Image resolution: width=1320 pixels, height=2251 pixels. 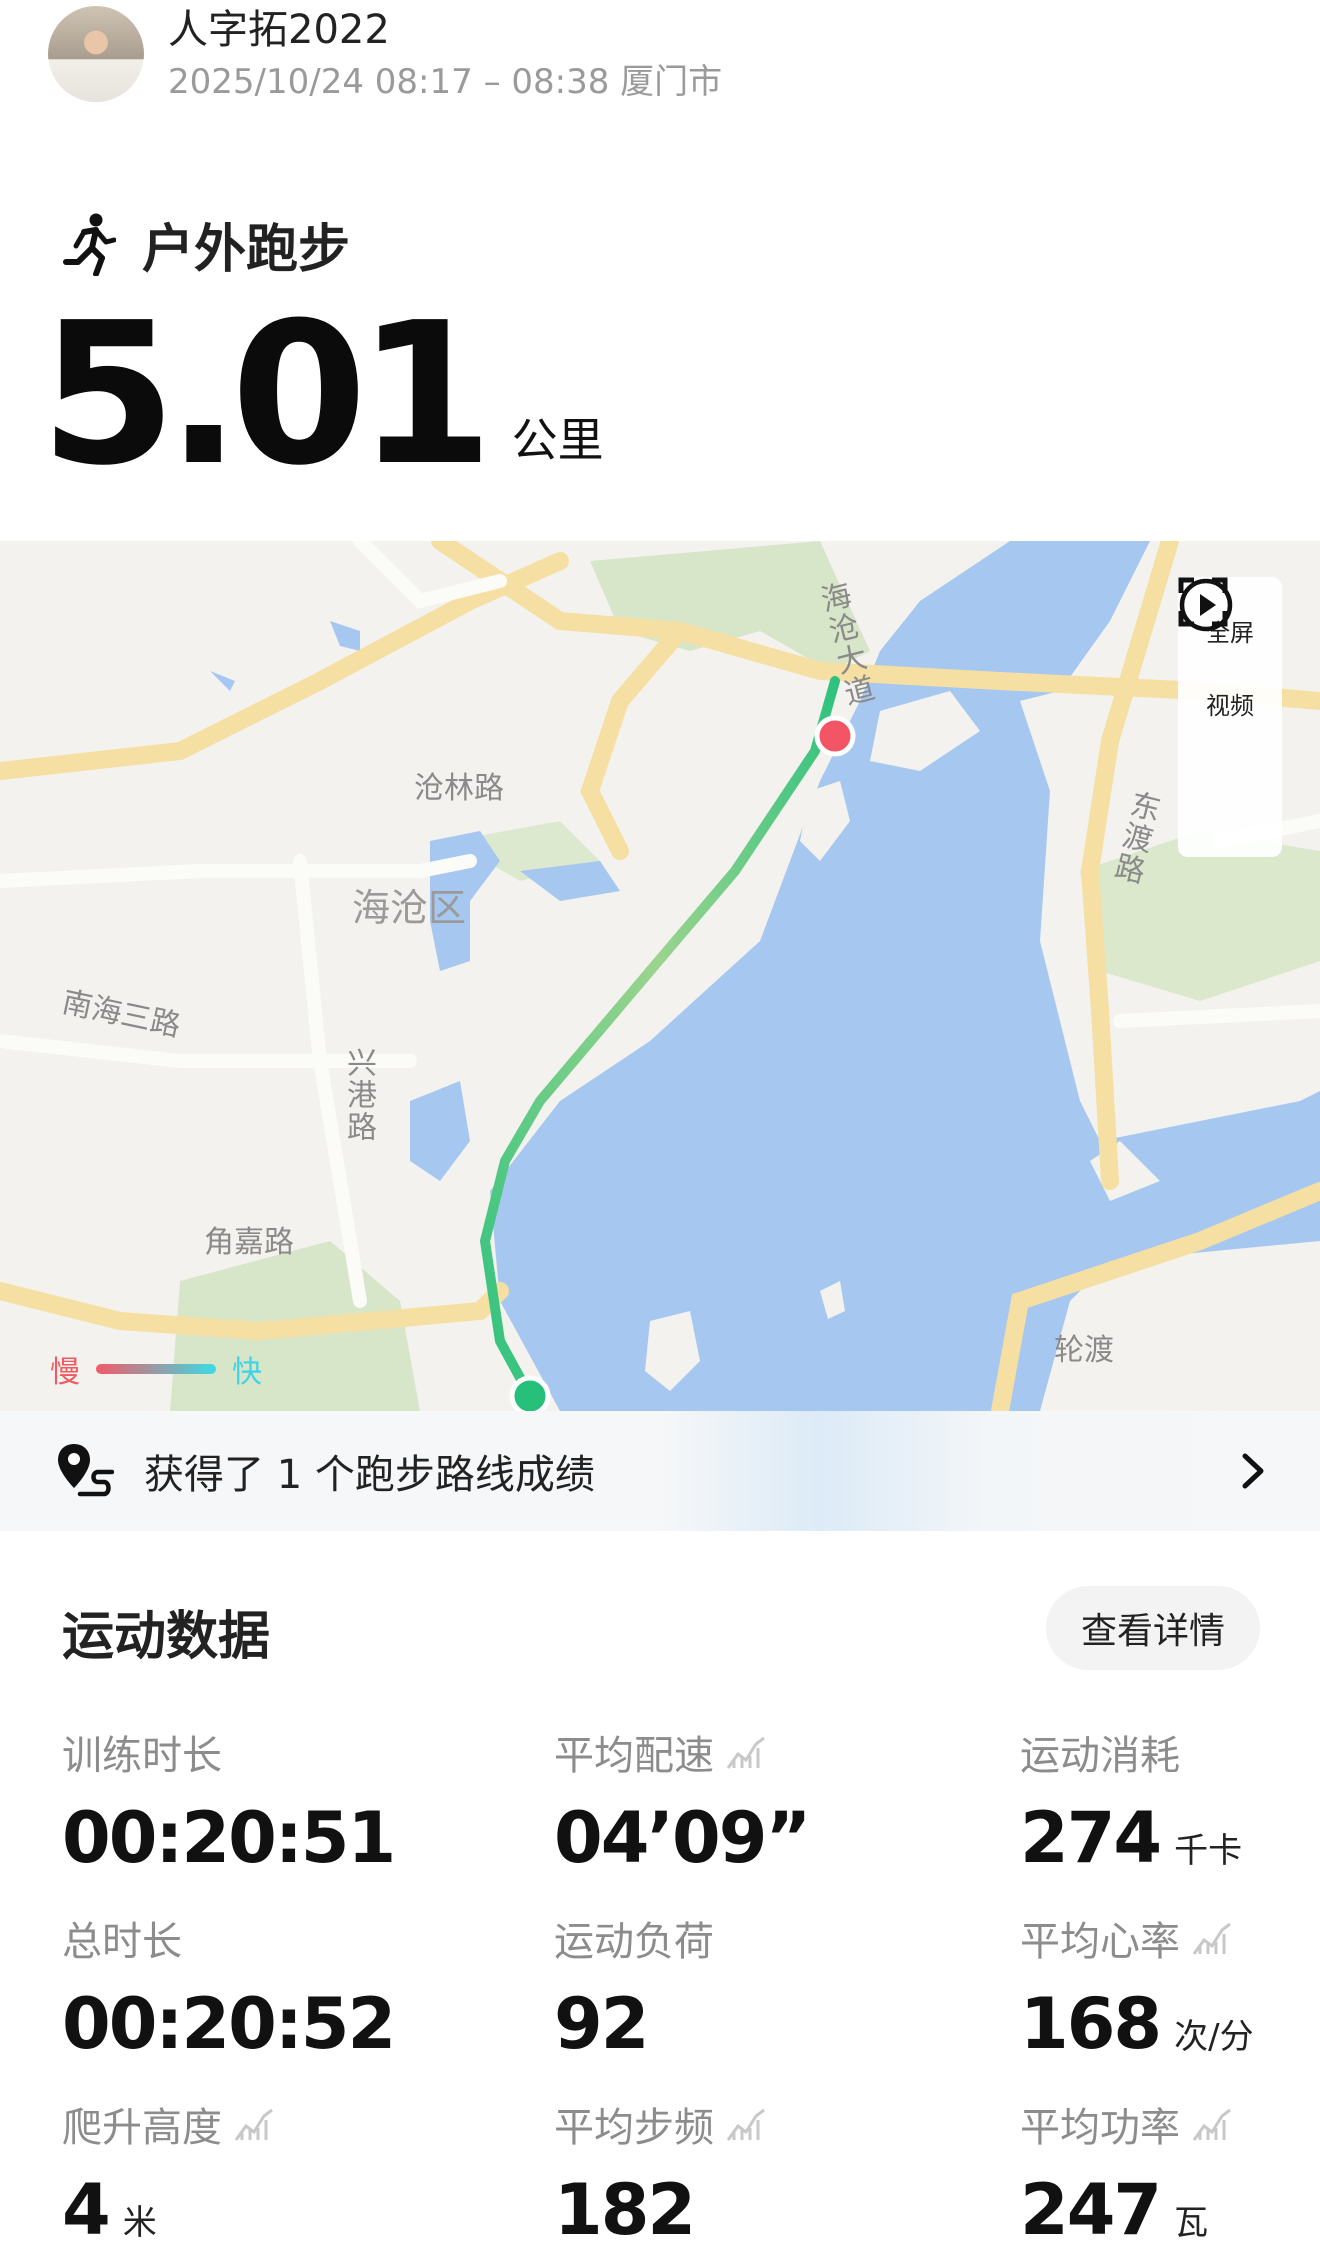 What do you see at coordinates (65, 1372) in the screenshot?
I see `legend-slow: 慢` at bounding box center [65, 1372].